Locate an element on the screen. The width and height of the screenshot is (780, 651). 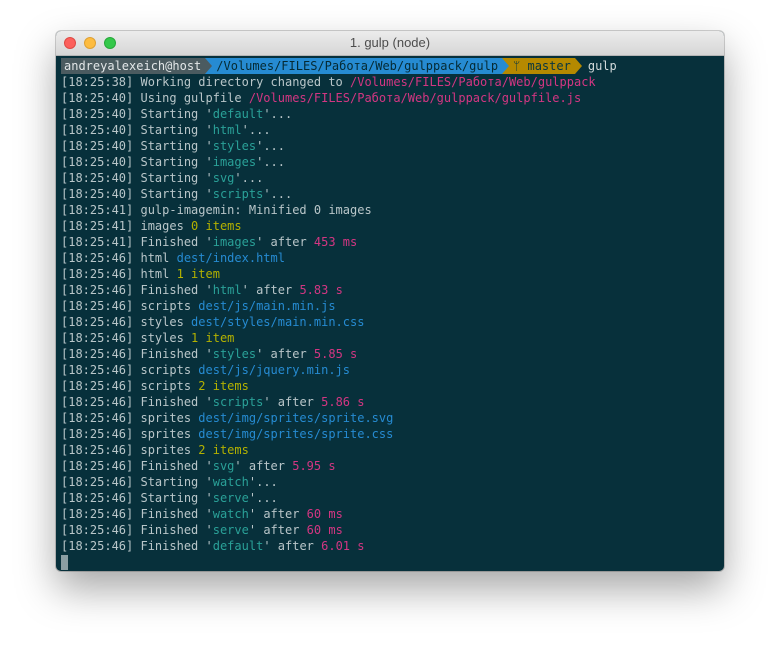
log-text: Working directory changed to is located at coordinates (241, 82).